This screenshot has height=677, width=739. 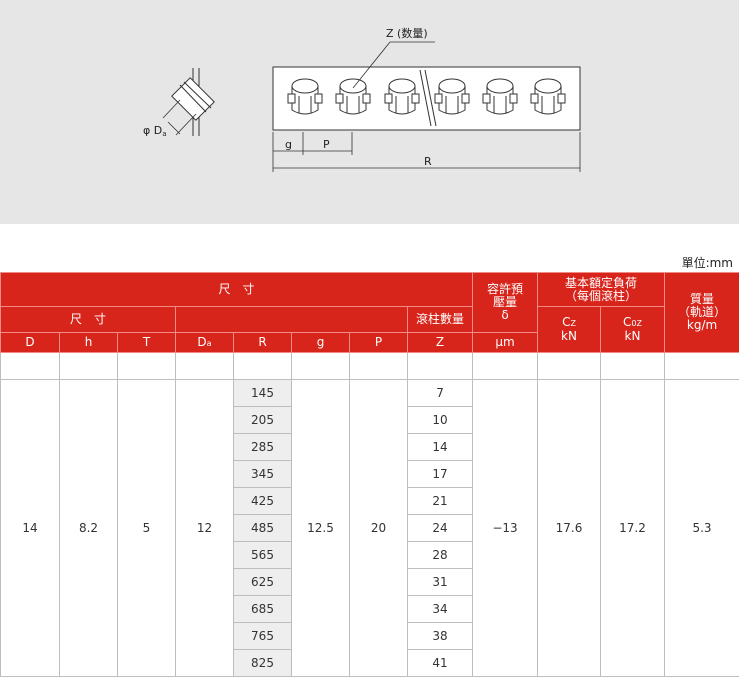 I want to click on r-label: R, so click(x=428, y=161).